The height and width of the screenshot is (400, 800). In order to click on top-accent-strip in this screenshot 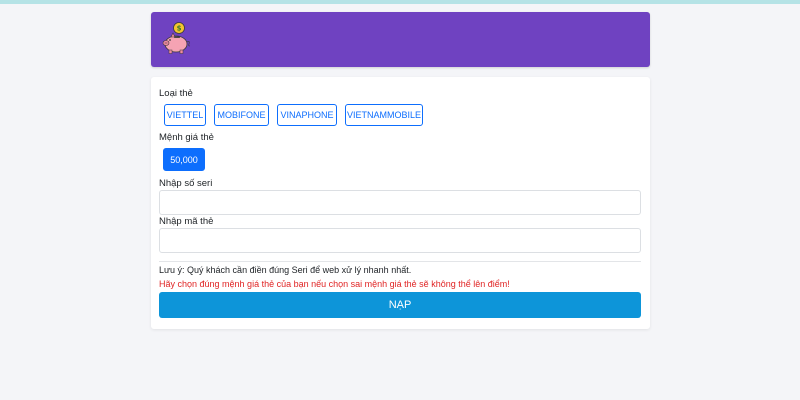, I will do `click(400, 2)`.